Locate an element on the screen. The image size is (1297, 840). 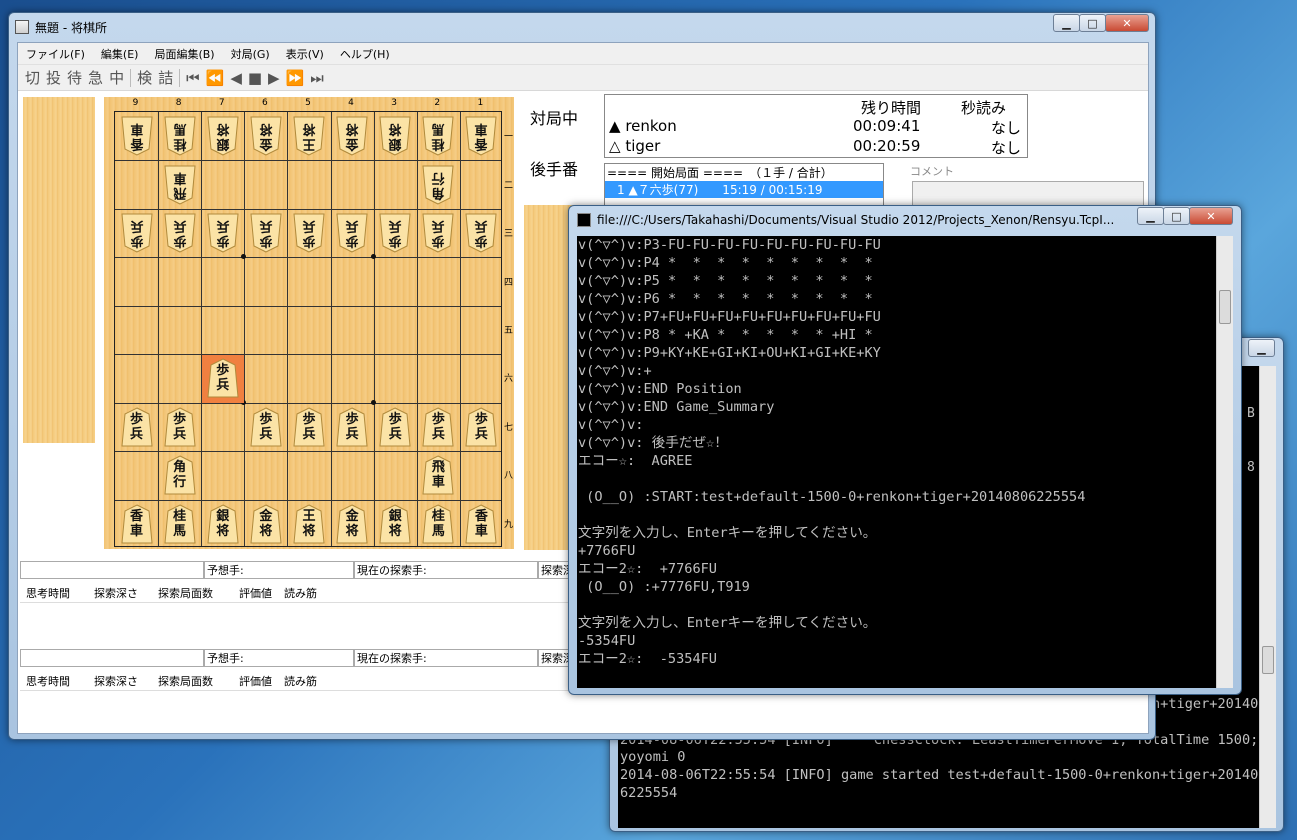
toolbar-button-0: 切 is located at coordinates (32, 77).